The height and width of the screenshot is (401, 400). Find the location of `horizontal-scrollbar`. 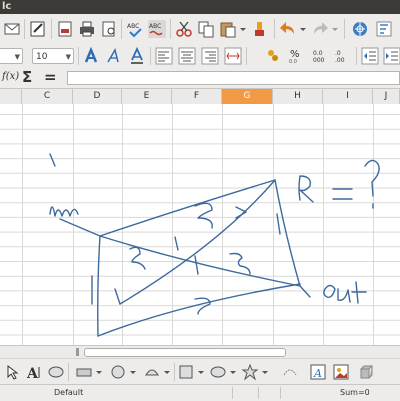

horizontal-scrollbar is located at coordinates (200, 351).